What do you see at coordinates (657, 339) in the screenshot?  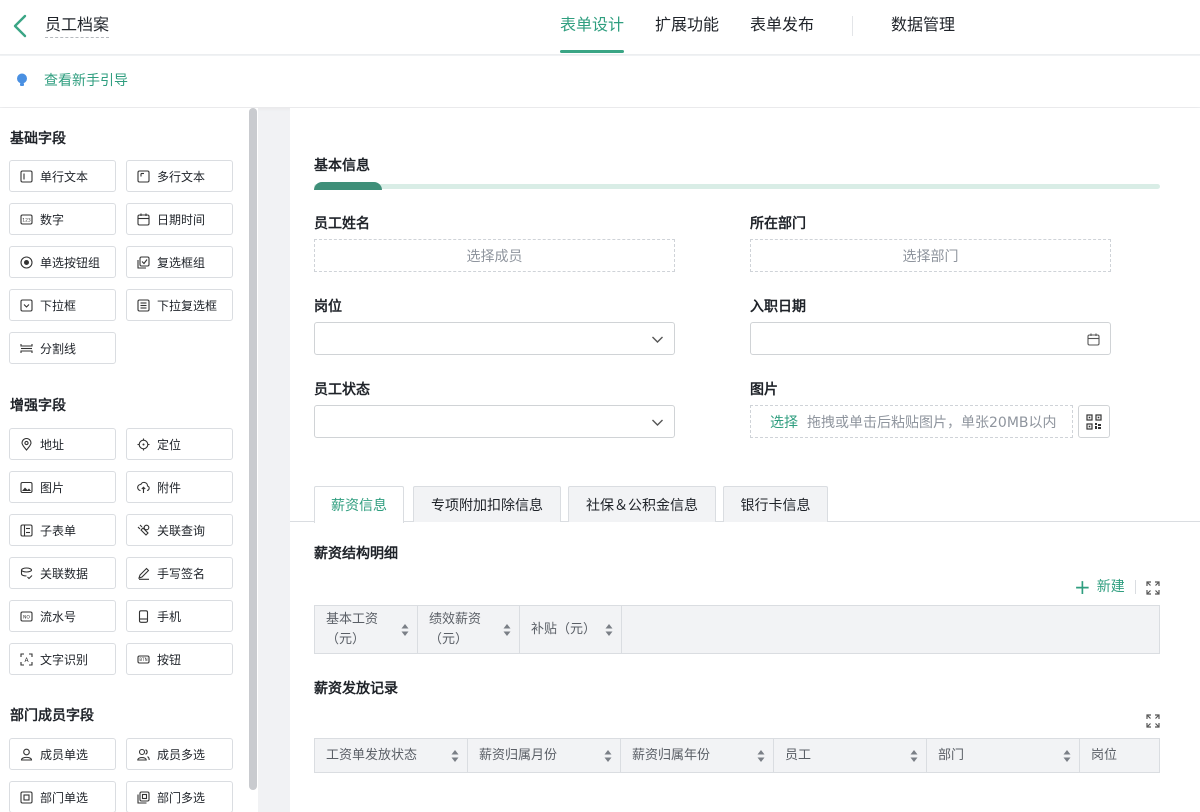 I see `chevron-down-icon` at bounding box center [657, 339].